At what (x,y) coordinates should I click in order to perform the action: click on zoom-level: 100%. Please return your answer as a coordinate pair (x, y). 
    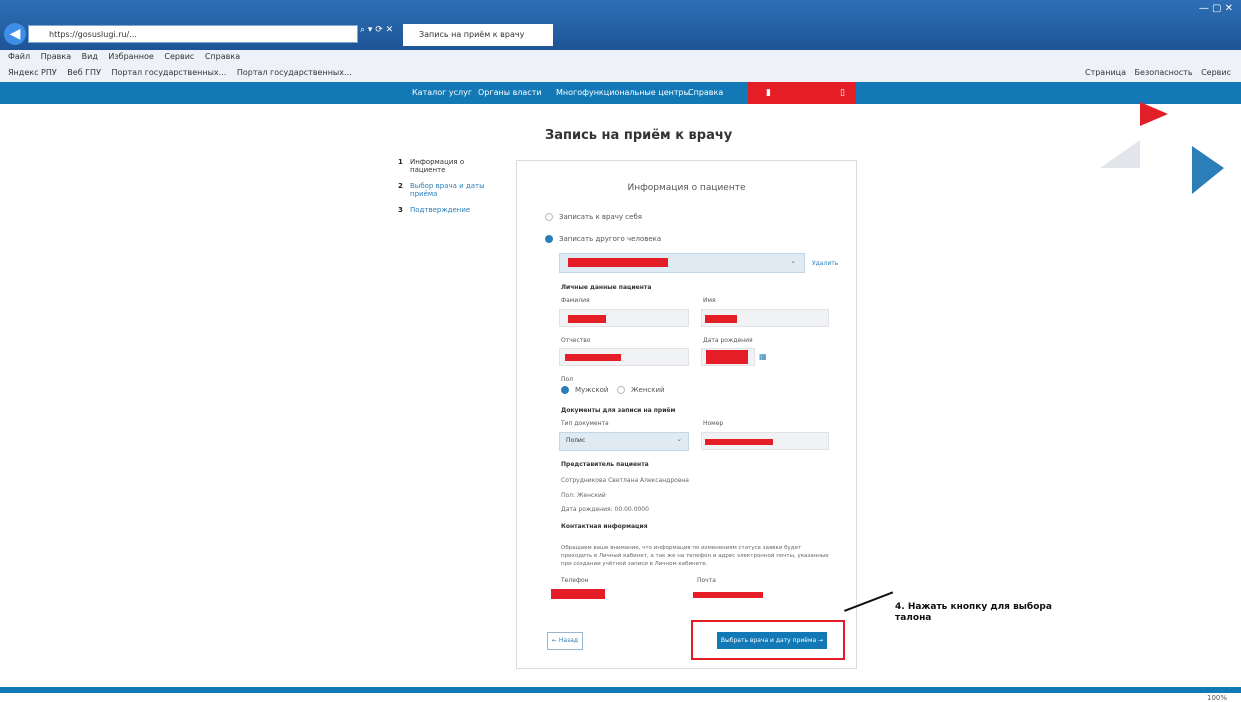
    Looking at the image, I should click on (1217, 698).